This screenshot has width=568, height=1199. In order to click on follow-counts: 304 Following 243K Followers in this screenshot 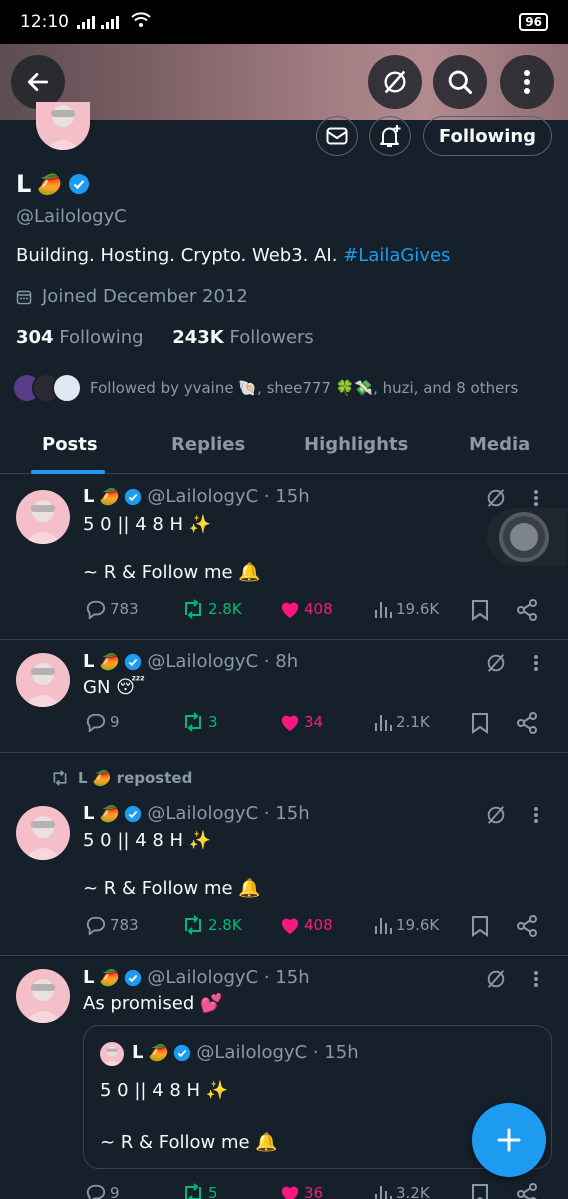, I will do `click(165, 337)`.